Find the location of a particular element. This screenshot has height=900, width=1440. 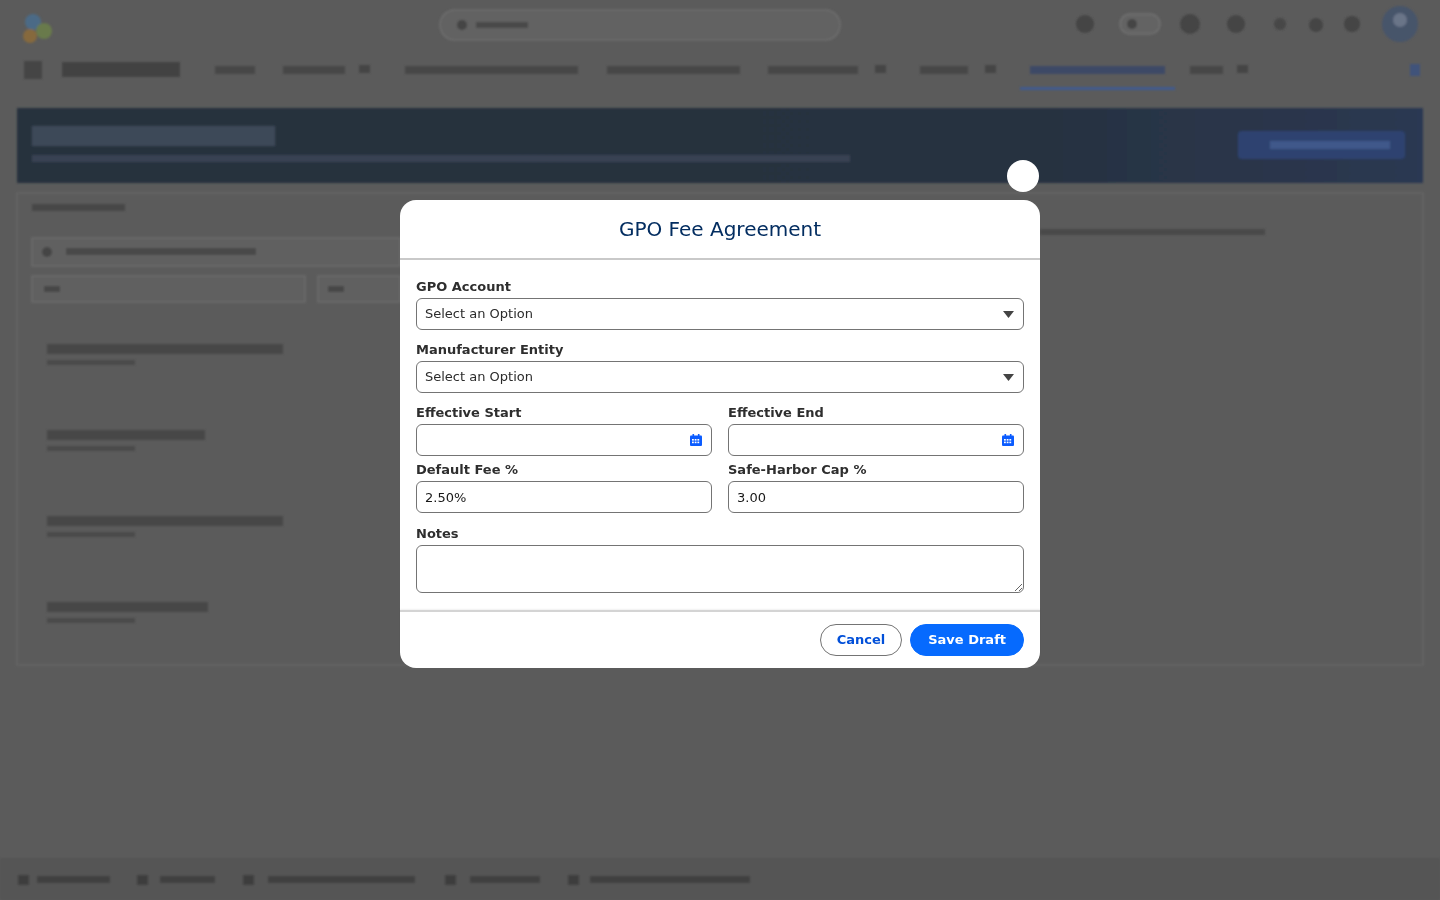

textarea-field is located at coordinates (720, 569).